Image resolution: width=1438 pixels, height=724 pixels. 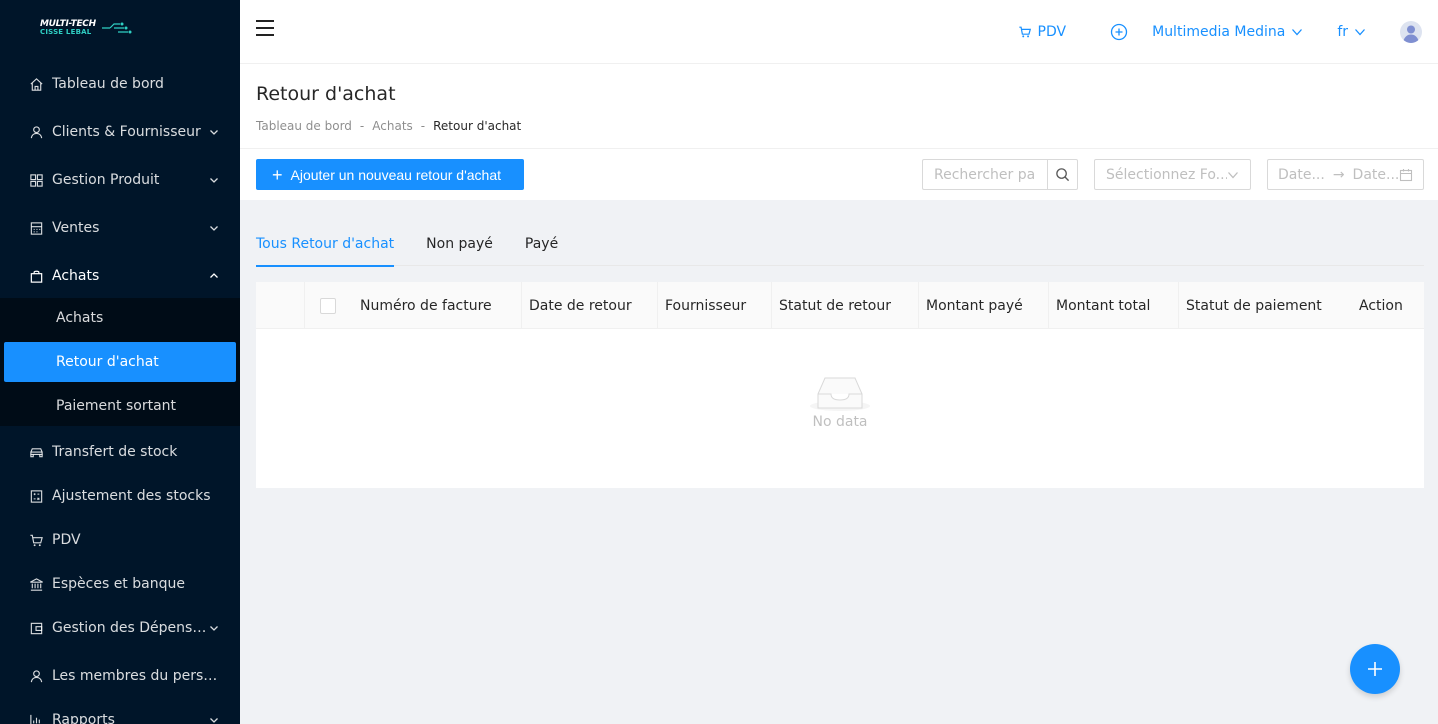 I want to click on sidebar-item-label: Gestion Produit, so click(x=106, y=180).